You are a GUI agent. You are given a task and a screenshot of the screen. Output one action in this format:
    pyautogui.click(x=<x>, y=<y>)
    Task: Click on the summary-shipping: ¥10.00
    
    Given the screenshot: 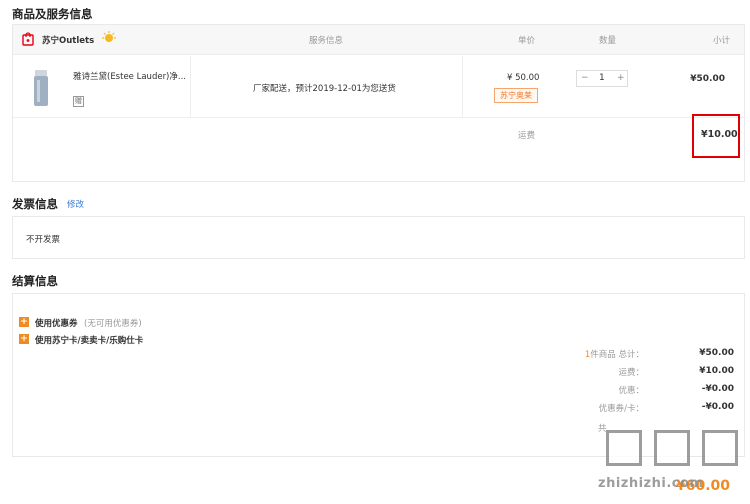 What is the action you would take?
    pyautogui.click(x=716, y=371)
    